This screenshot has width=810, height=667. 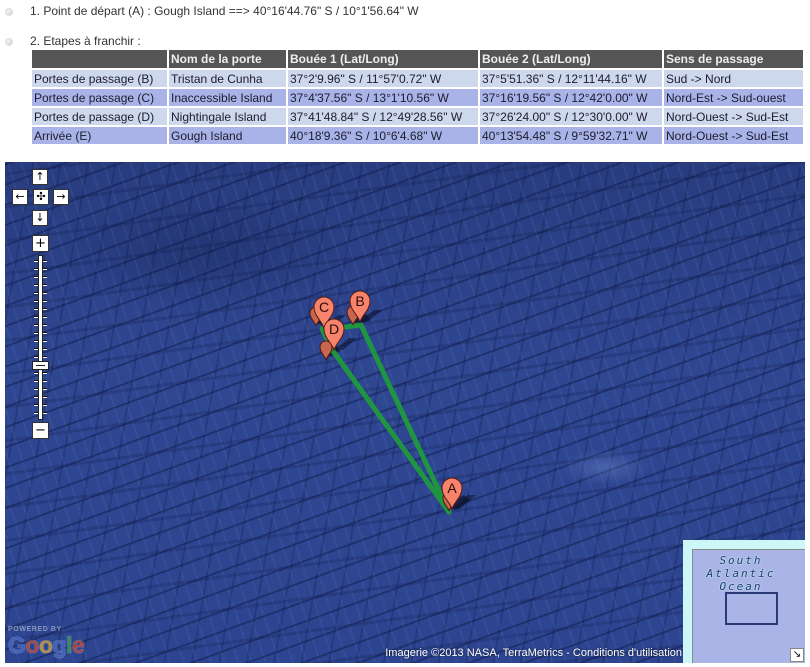 What do you see at coordinates (227, 97) in the screenshot?
I see `cell-gate-name: Inaccessible Island` at bounding box center [227, 97].